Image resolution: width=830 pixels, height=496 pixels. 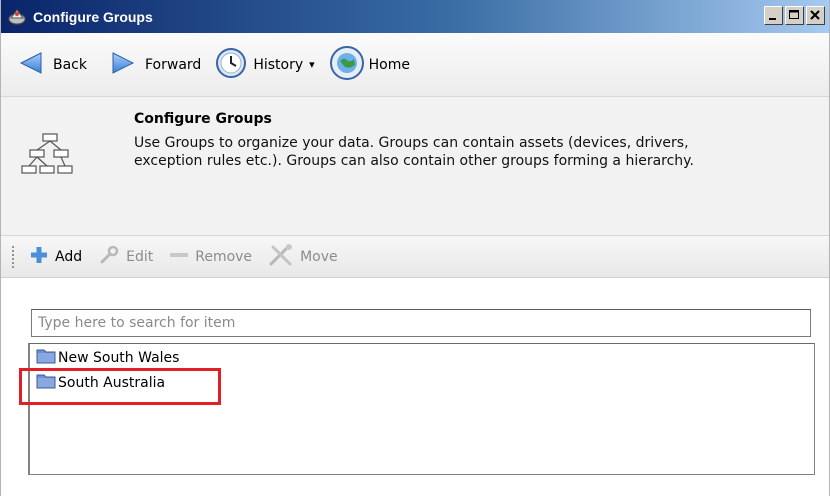 I want to click on close-button, so click(x=815, y=15).